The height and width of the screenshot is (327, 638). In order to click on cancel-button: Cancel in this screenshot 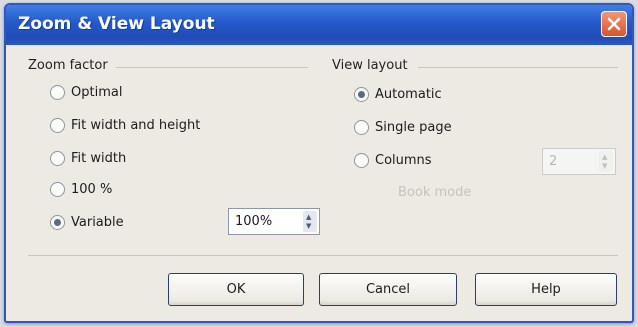, I will do `click(388, 289)`.